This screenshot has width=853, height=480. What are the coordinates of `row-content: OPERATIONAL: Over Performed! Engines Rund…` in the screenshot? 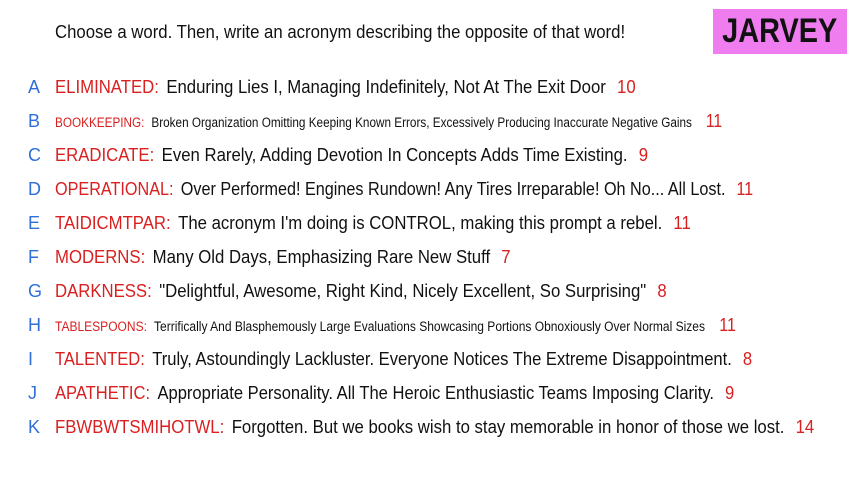 It's located at (404, 188).